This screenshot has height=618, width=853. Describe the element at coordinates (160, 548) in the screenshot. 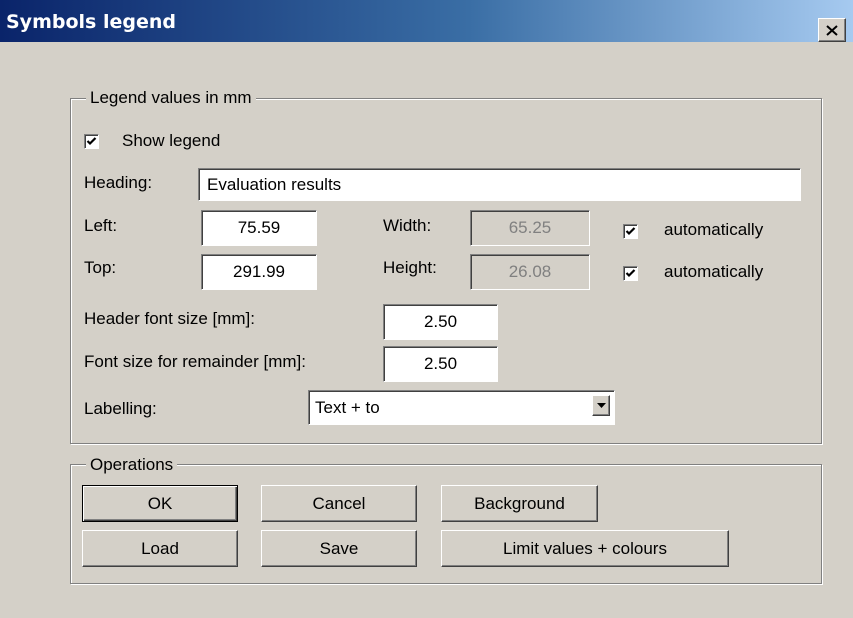

I see `load-button: Load` at that location.